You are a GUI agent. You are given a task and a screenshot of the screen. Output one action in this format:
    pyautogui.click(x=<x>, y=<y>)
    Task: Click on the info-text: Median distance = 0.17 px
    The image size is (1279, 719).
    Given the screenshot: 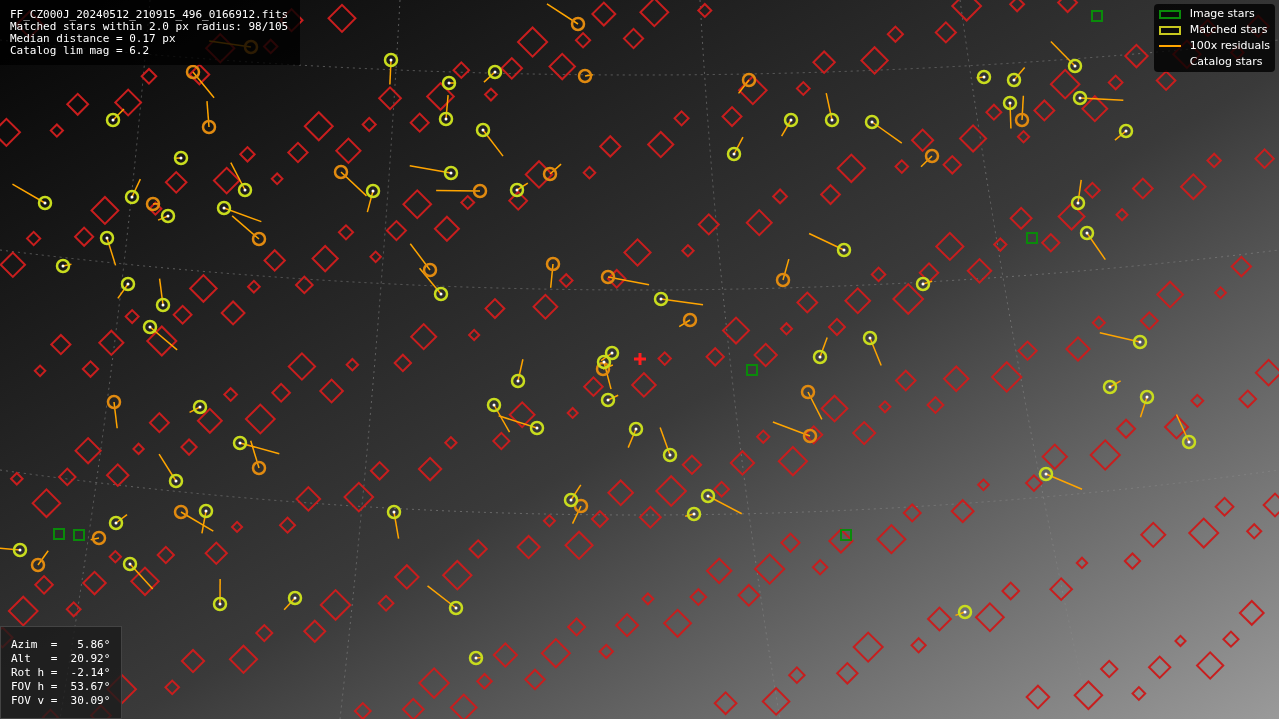 What is the action you would take?
    pyautogui.click(x=93, y=39)
    